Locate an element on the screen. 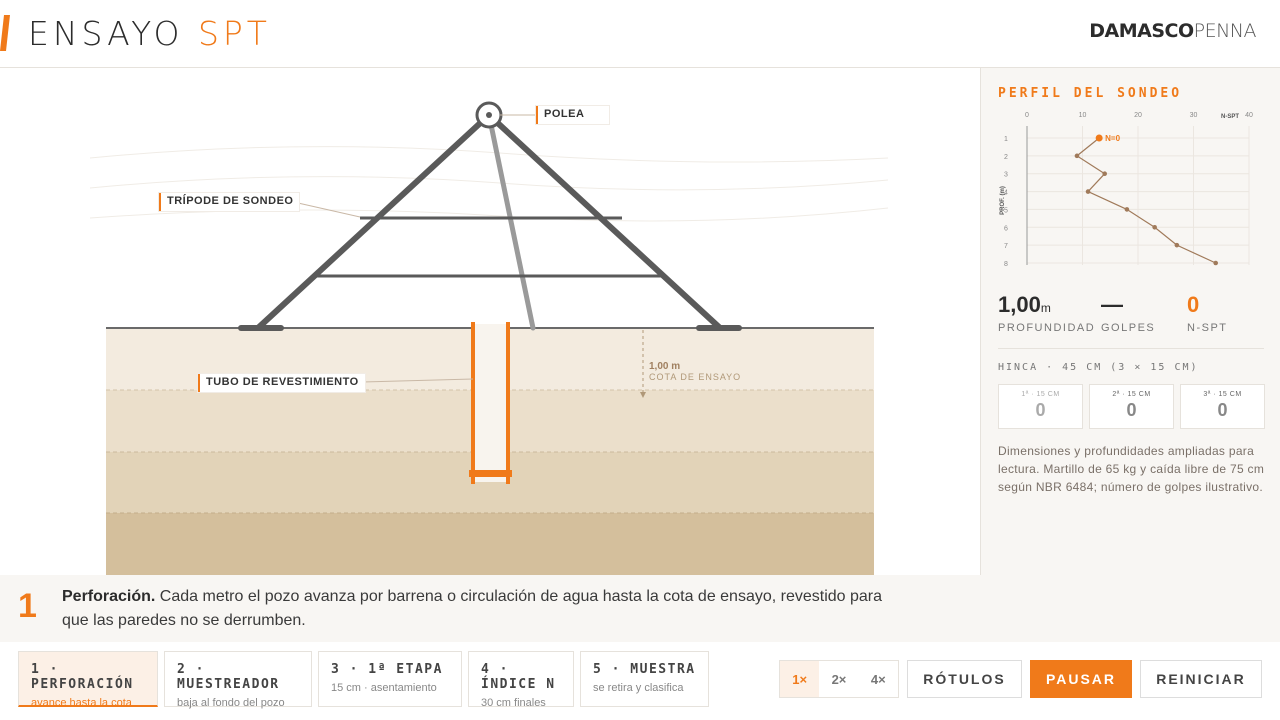  step-tab-perforacion: 1 · PERFORACIÓN avance hasta la cota is located at coordinates (88, 680).